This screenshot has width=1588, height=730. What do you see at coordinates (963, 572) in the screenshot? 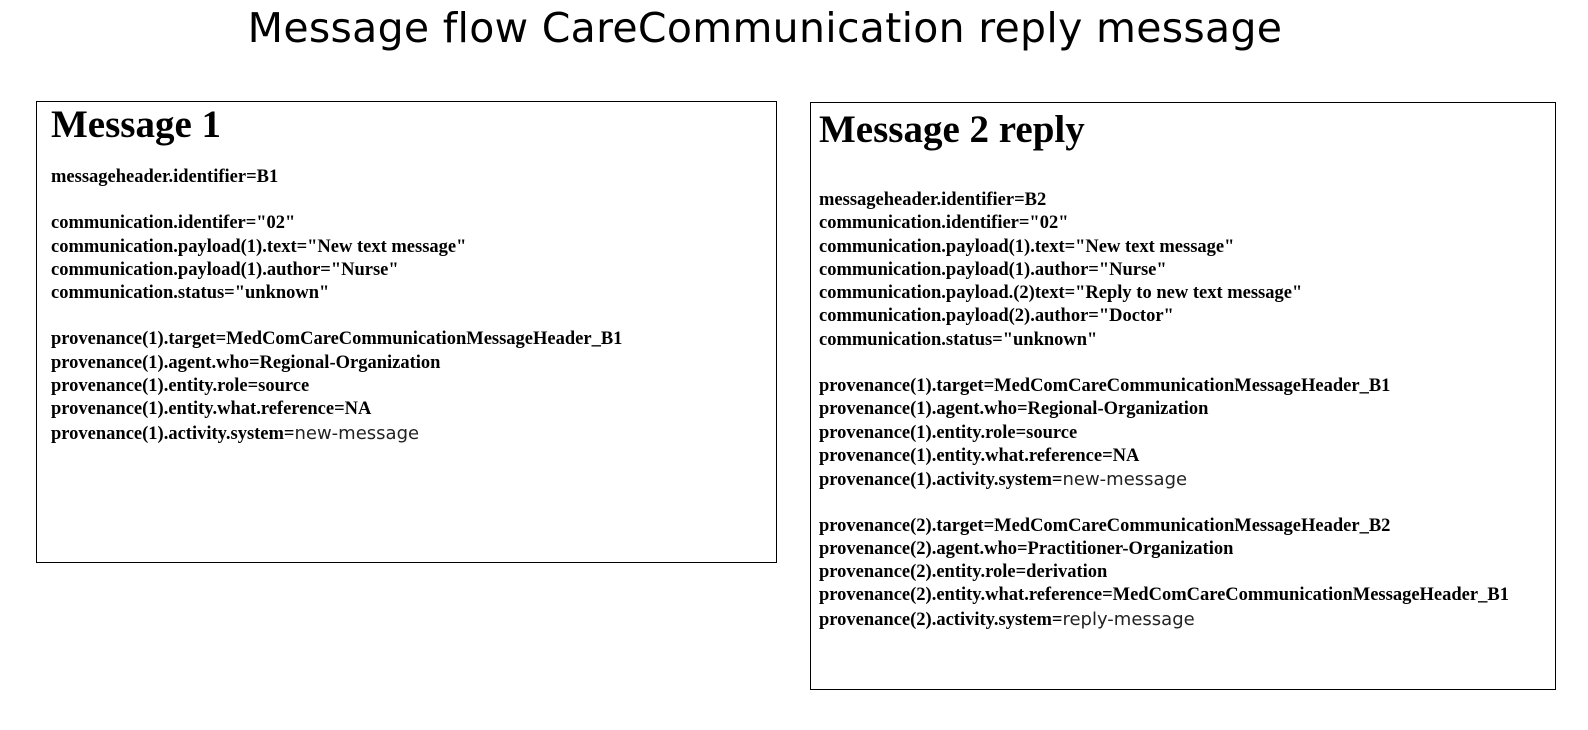
I see `field-text: provenance(2).entity.role=derivation` at bounding box center [963, 572].